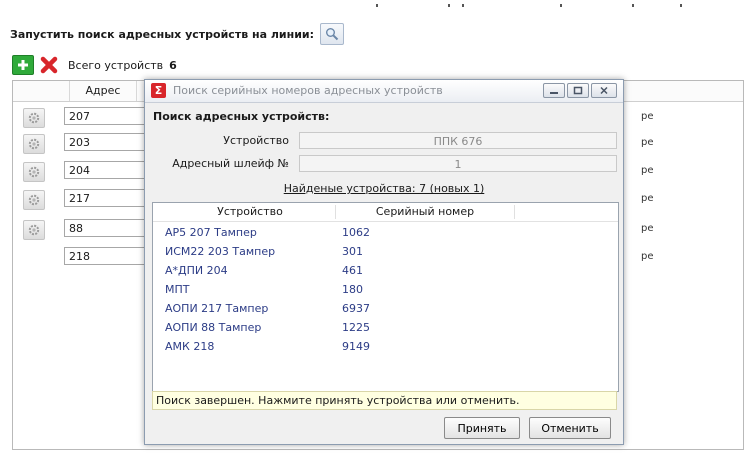 Image resolution: width=755 pixels, height=466 pixels. Describe the element at coordinates (458, 163) in the screenshot. I see `loop-field: 1` at that location.